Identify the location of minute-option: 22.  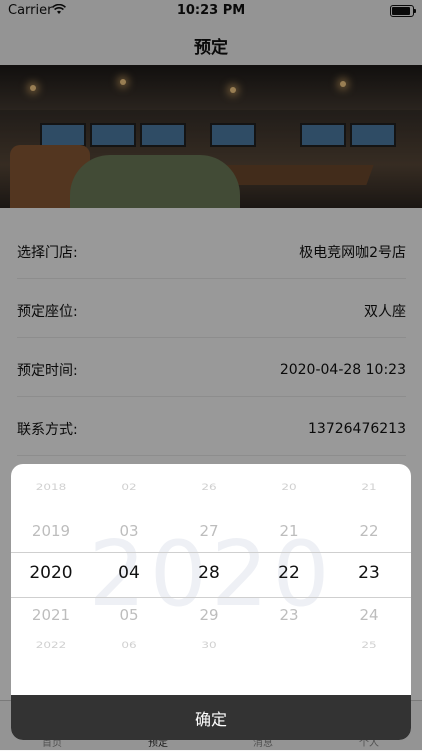
(369, 531).